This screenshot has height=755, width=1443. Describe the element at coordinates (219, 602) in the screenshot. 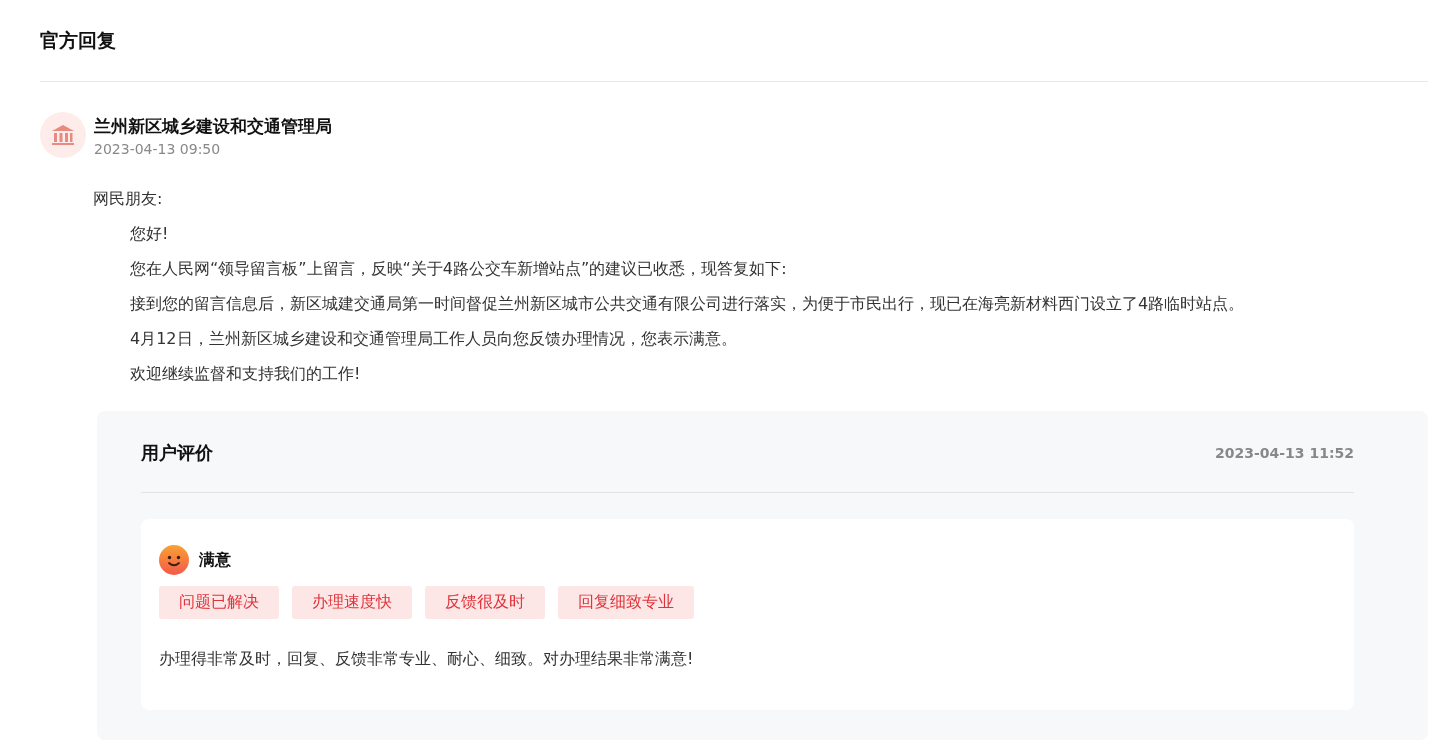

I see `evaluation-tag: 问题已解决` at that location.